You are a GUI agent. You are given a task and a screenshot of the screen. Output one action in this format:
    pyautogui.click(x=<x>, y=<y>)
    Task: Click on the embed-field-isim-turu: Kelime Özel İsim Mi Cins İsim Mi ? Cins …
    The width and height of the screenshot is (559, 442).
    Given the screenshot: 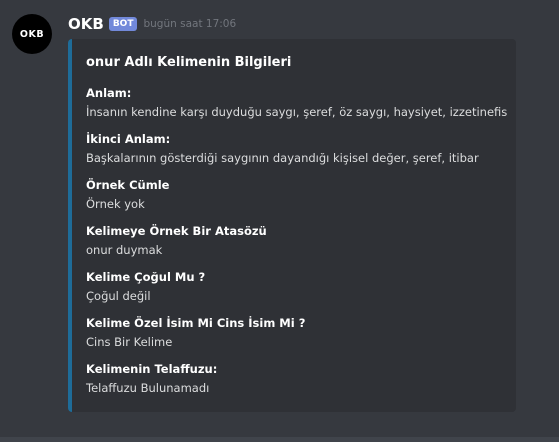 What is the action you would take?
    pyautogui.click(x=195, y=332)
    